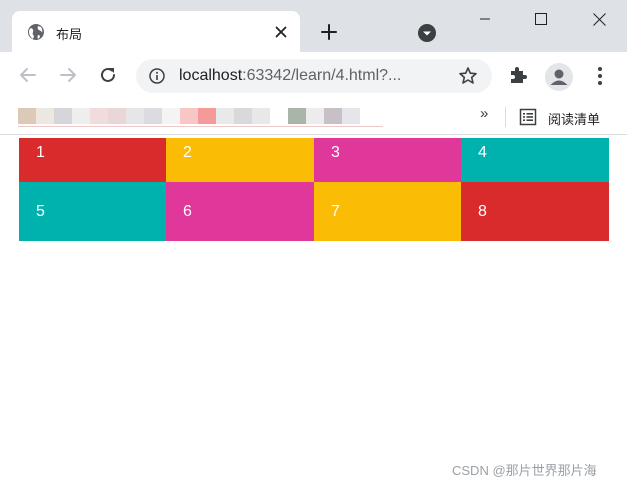  What do you see at coordinates (189, 116) in the screenshot?
I see `blurred-bookmarks` at bounding box center [189, 116].